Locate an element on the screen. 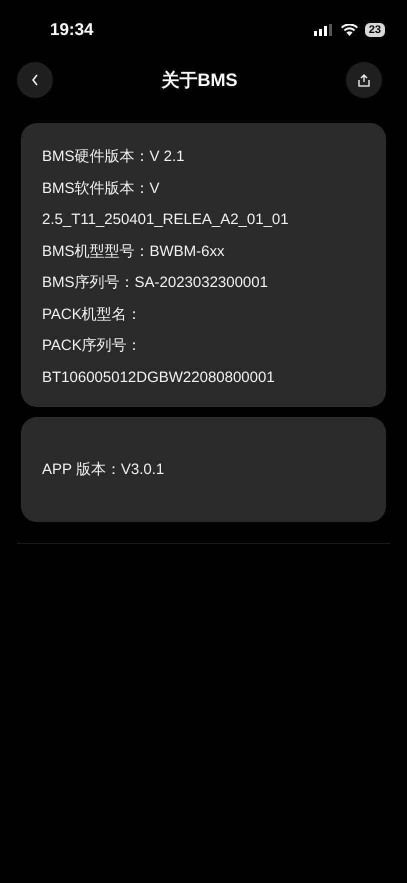 This screenshot has width=407, height=883. info-line: BMS软件版本：V 2.5_T11_250401_RELEA_A2_01_01 is located at coordinates (166, 204).